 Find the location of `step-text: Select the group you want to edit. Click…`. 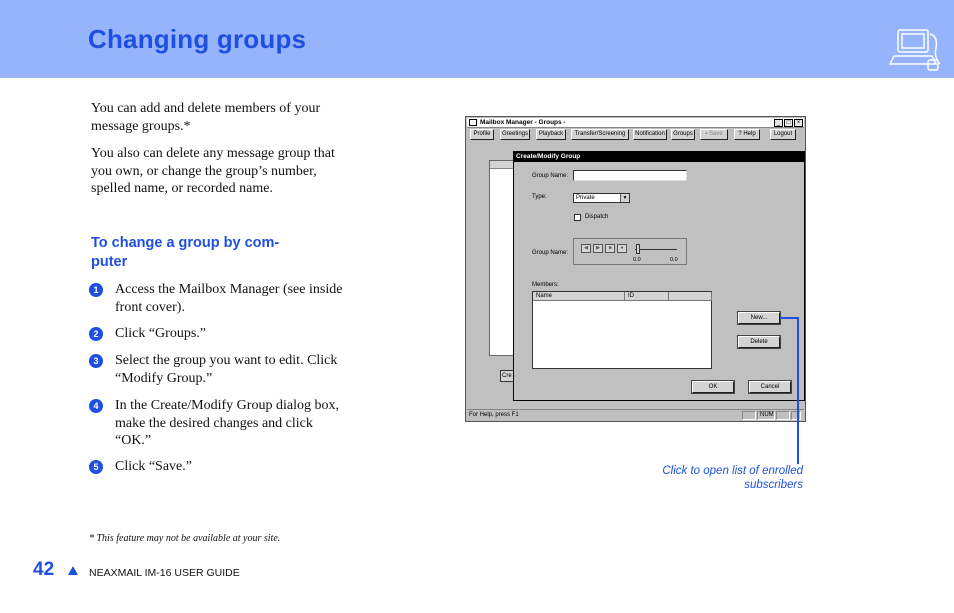

step-text: Select the group you want to edit. Click… is located at coordinates (226, 369).